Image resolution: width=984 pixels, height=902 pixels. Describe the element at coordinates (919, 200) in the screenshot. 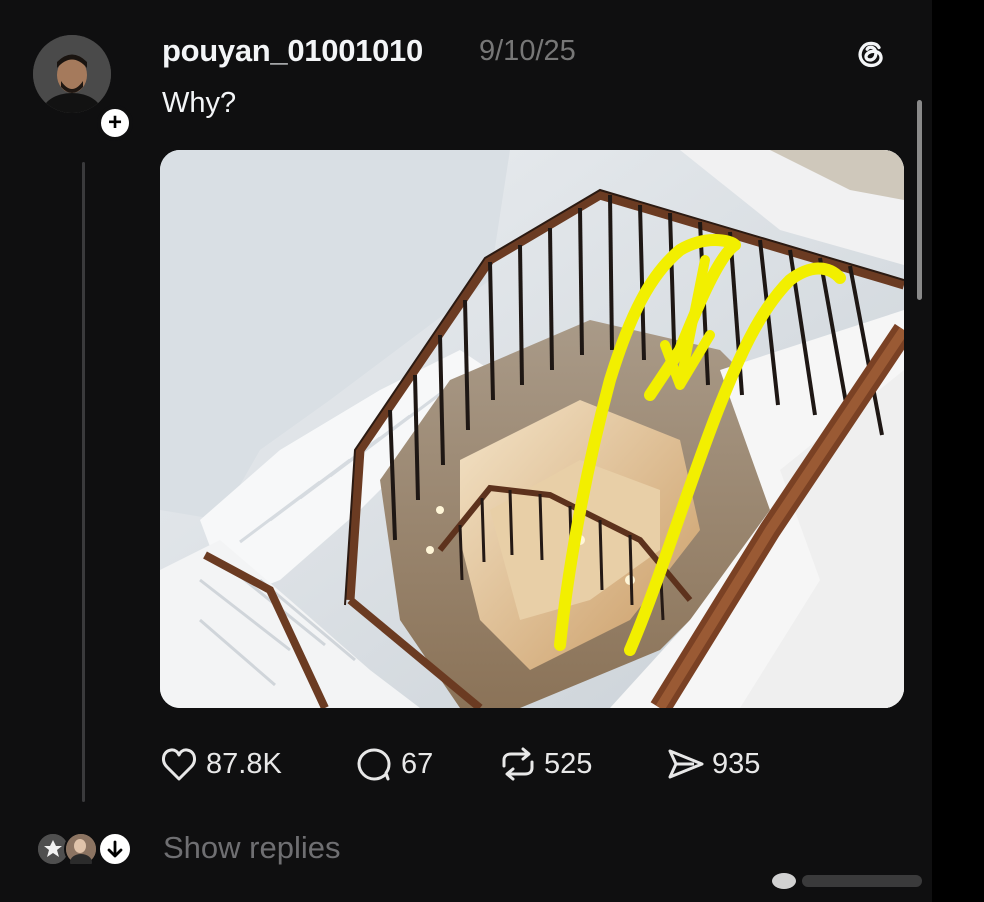

I see `scrollbar` at that location.